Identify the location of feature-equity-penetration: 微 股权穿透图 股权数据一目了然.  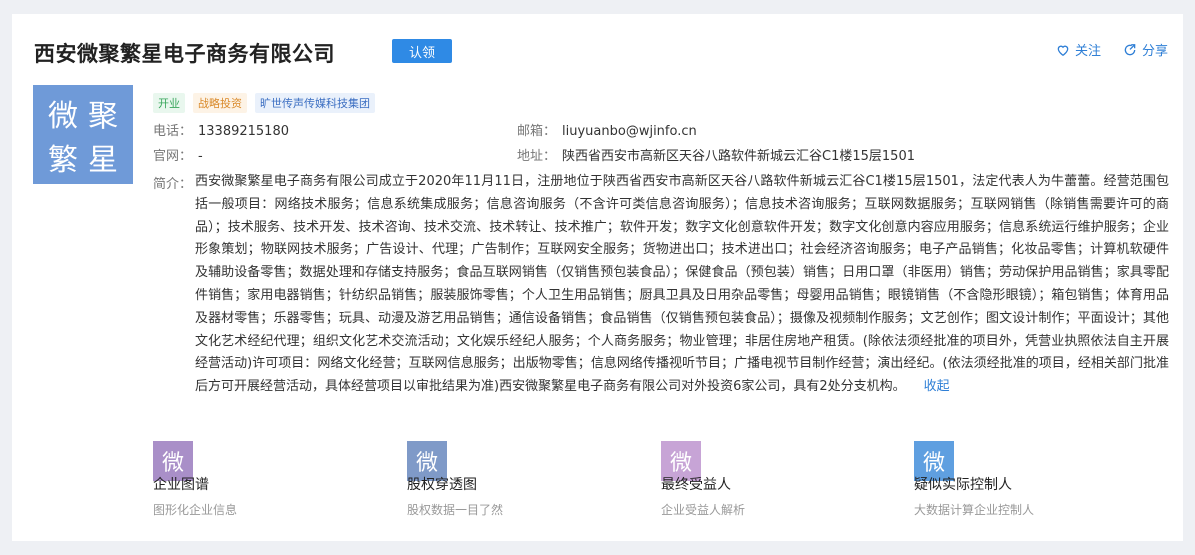
(507, 479).